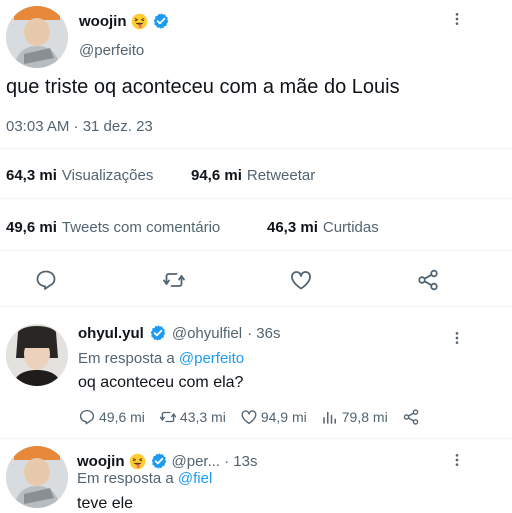 This screenshot has width=512, height=513. What do you see at coordinates (350, 227) in the screenshot?
I see `likes-label: Curtidas` at bounding box center [350, 227].